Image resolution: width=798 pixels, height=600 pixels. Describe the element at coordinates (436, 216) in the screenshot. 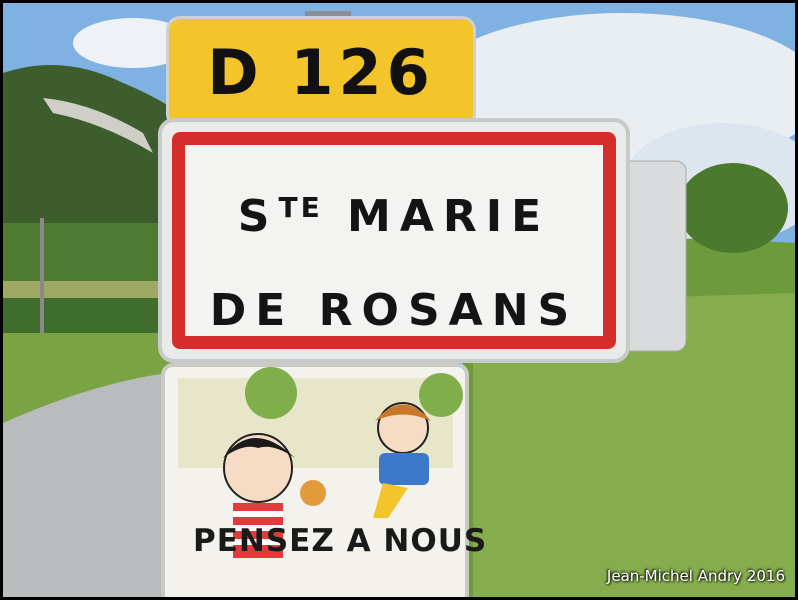

I see `town-name-line1-rest: MARIE` at that location.